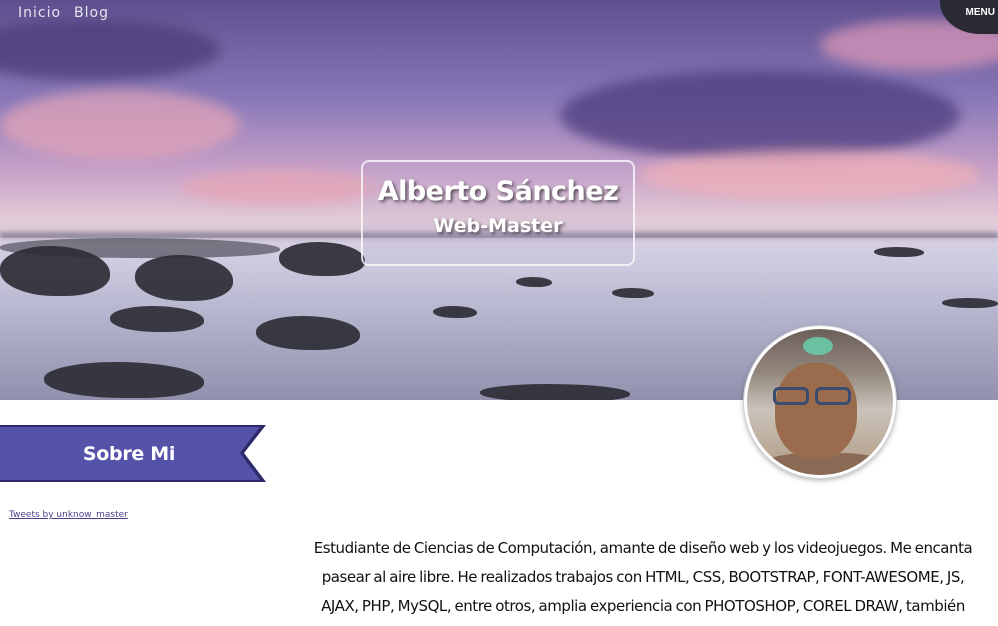 Image resolution: width=998 pixels, height=626 pixels. I want to click on nav-link-inicio: Inicio, so click(39, 13).